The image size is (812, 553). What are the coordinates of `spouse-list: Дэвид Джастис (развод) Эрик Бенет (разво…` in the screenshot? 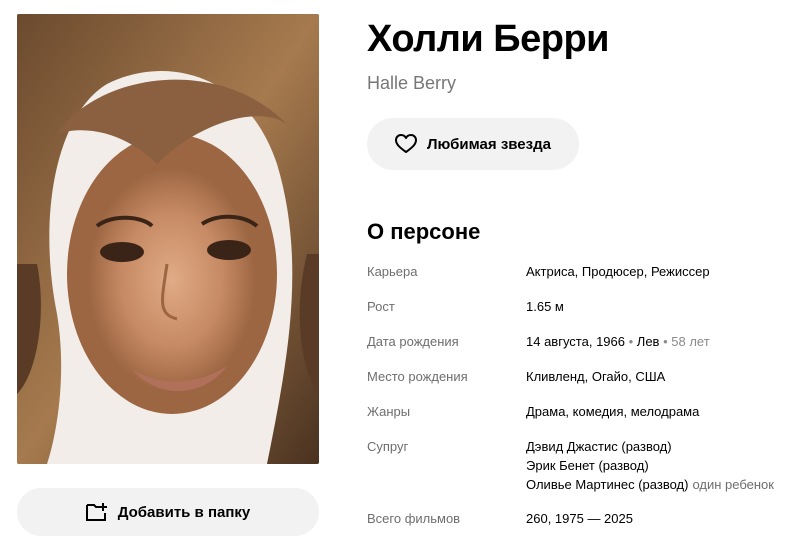 It's located at (650, 465).